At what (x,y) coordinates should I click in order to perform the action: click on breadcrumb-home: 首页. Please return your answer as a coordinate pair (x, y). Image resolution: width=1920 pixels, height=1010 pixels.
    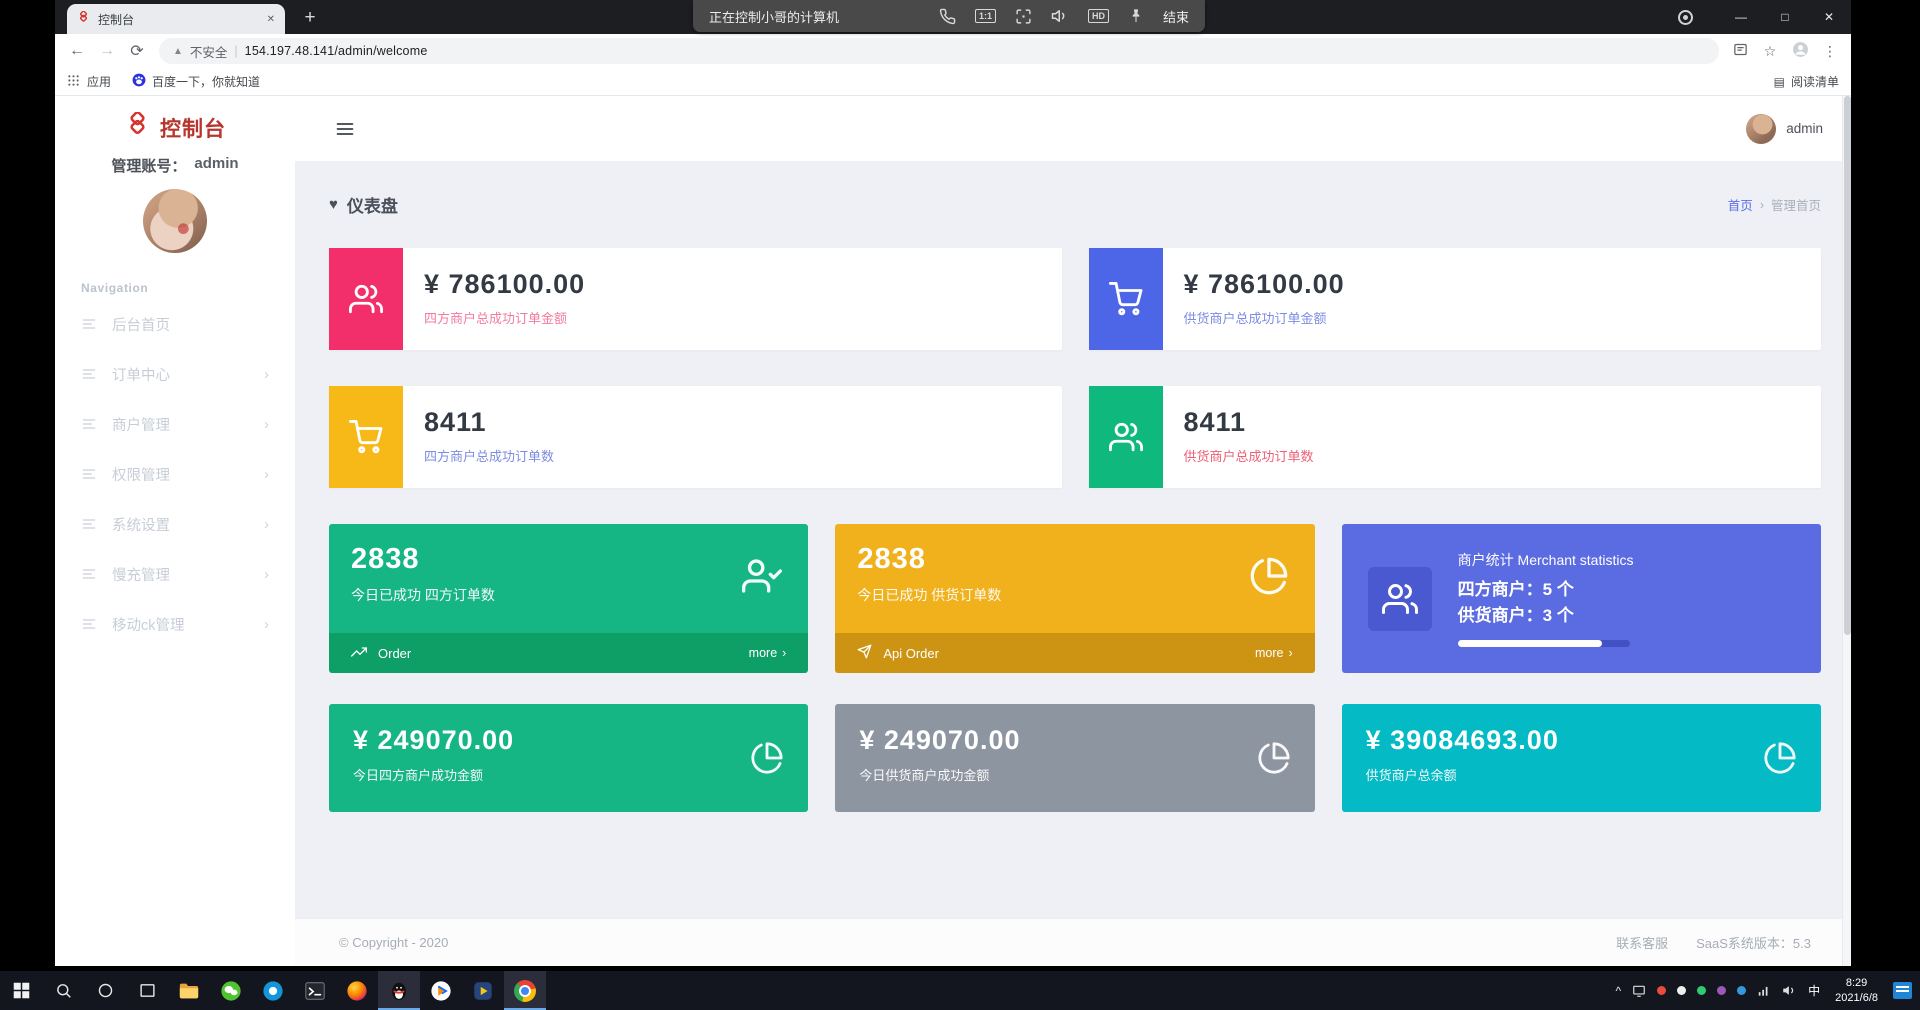
    Looking at the image, I should click on (1740, 204).